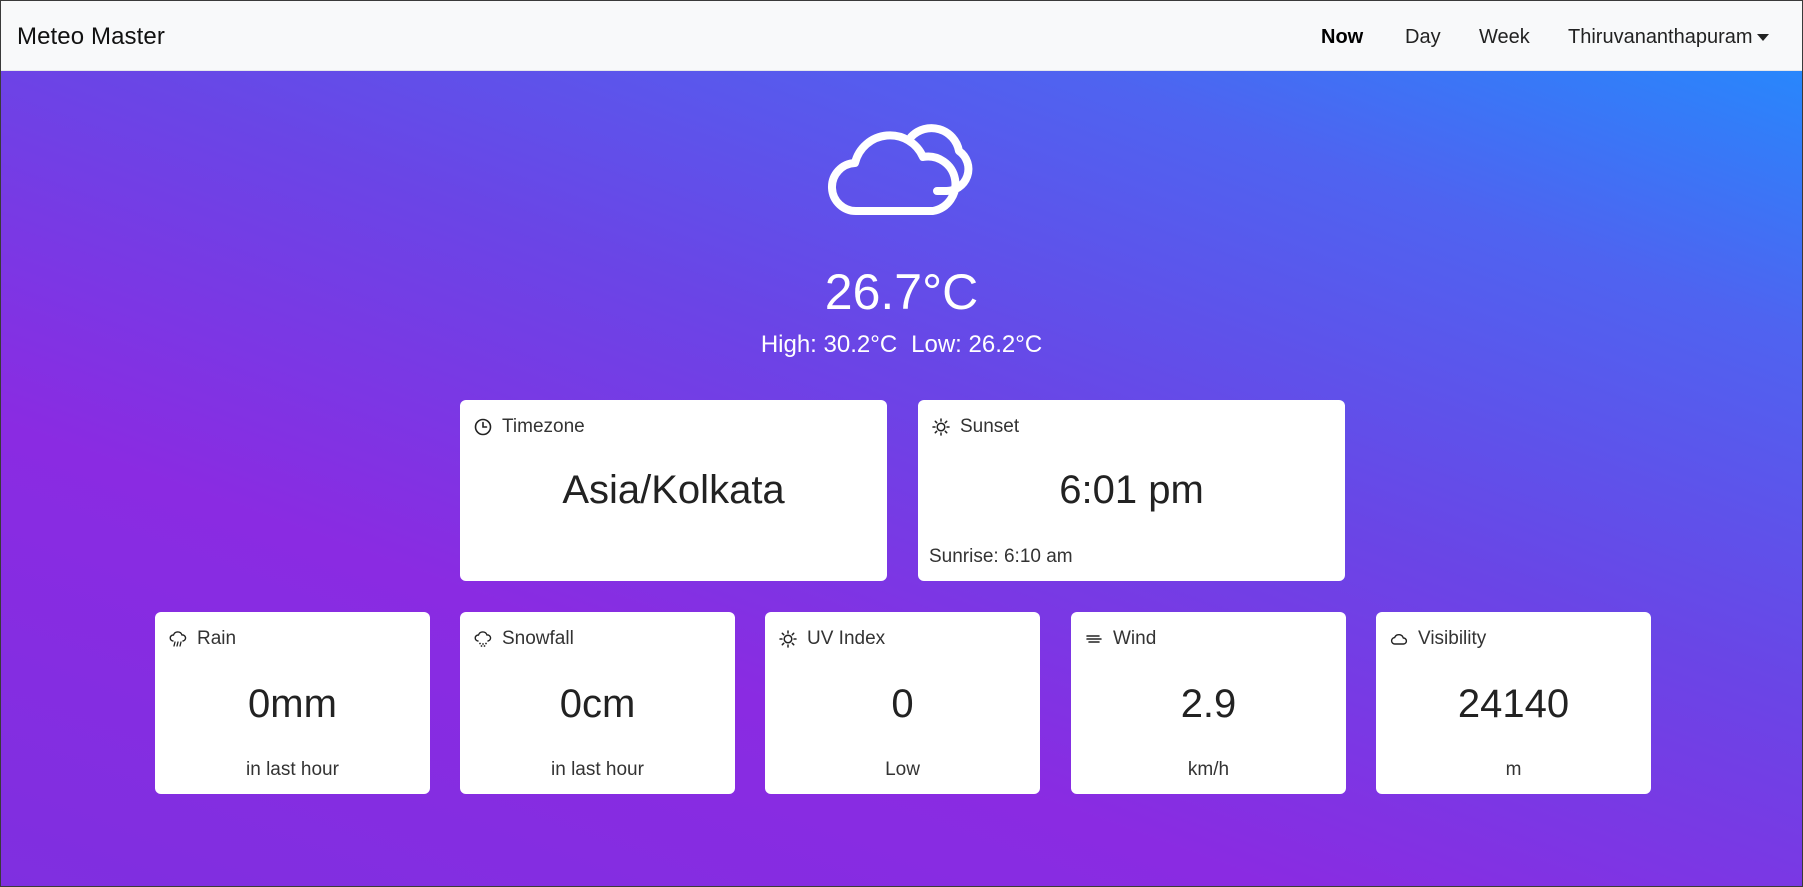 The height and width of the screenshot is (887, 1803). What do you see at coordinates (538, 638) in the screenshot?
I see `snowfall-label: Snowfall` at bounding box center [538, 638].